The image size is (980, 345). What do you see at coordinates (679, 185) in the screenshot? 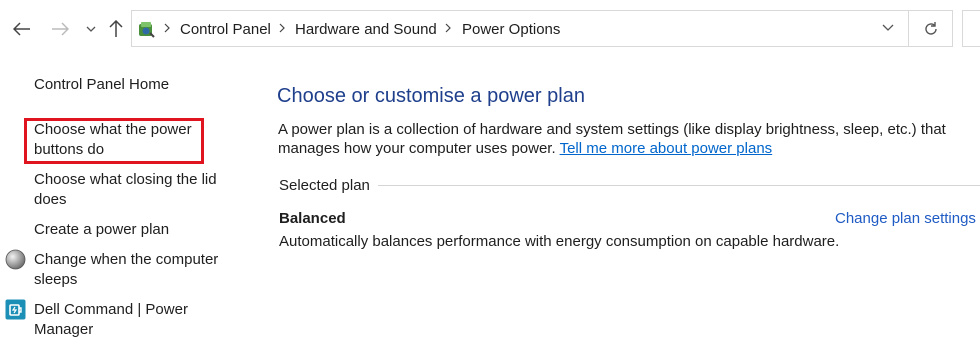
I see `section-divider` at bounding box center [679, 185].